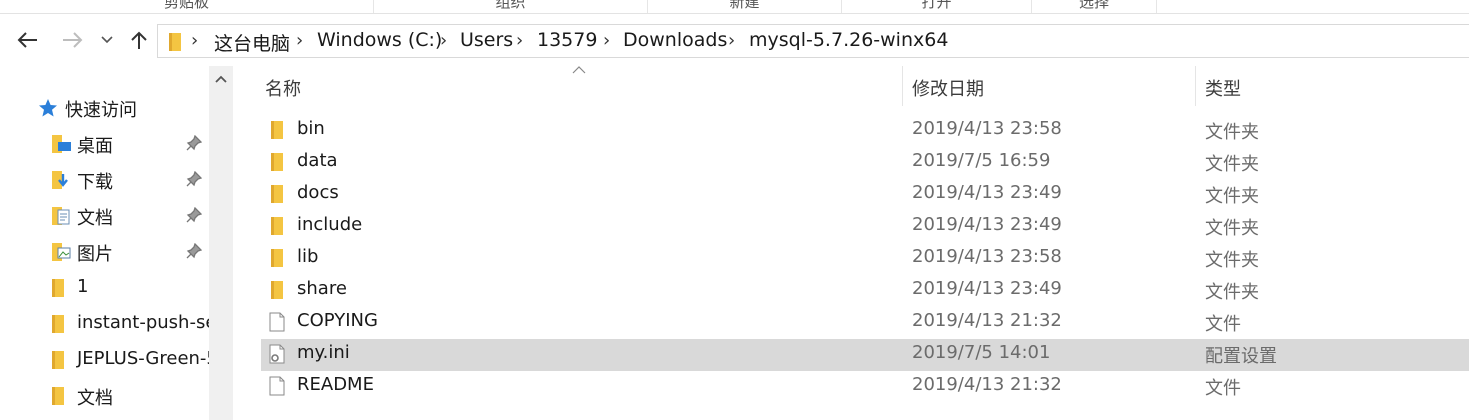 The height and width of the screenshot is (420, 1469). I want to click on chevron-down-icon, so click(107, 40).